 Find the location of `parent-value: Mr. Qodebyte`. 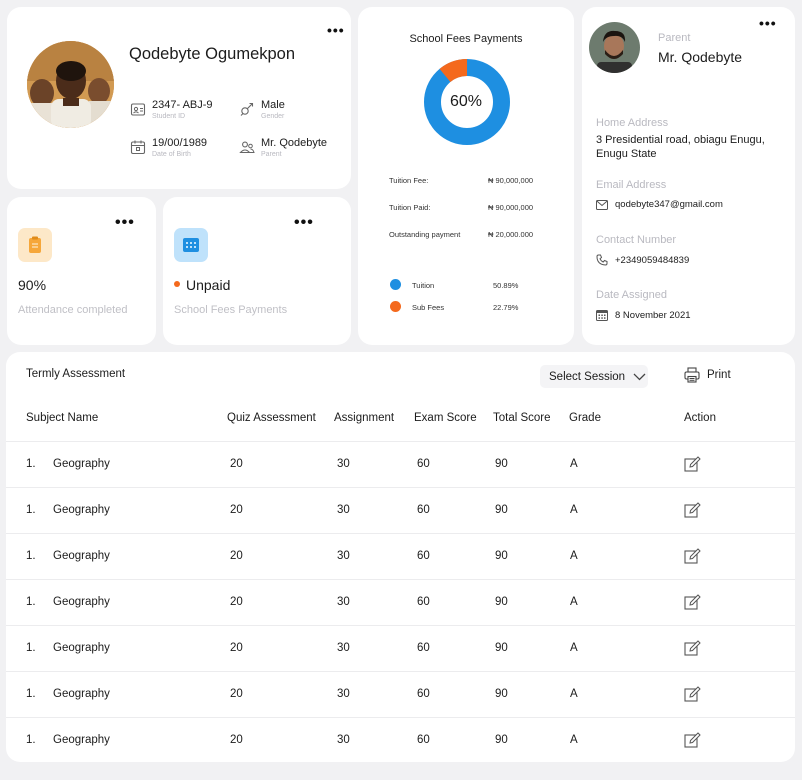

parent-value: Mr. Qodebyte is located at coordinates (294, 143).